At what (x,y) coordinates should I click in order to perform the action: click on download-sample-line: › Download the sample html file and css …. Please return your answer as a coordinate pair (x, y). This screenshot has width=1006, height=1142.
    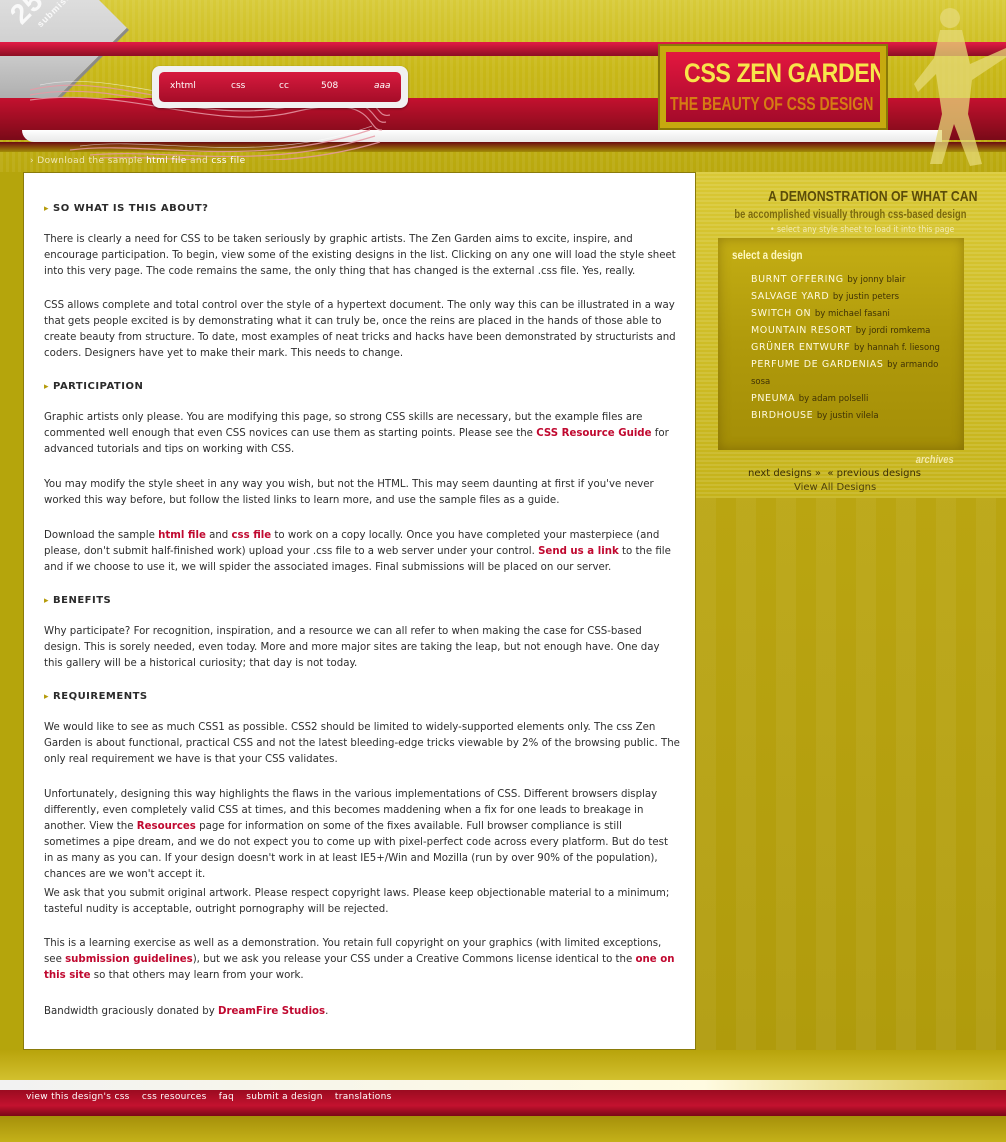
    Looking at the image, I should click on (138, 161).